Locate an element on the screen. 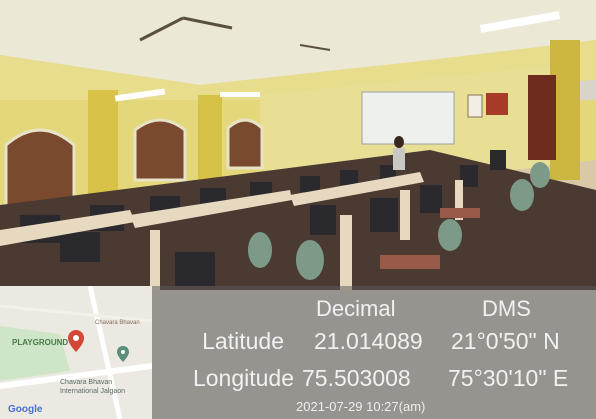  google-logo: Google is located at coordinates (25, 409).